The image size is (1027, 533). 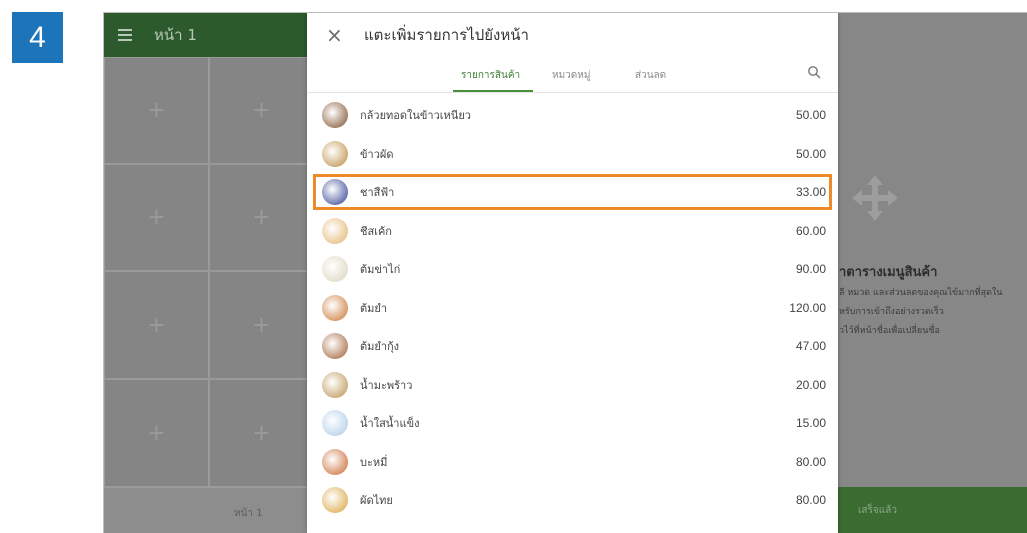 I want to click on panel-tabs: รายการสินค้า หมวดหมู่ ส่วนลด, so click(x=572, y=75).